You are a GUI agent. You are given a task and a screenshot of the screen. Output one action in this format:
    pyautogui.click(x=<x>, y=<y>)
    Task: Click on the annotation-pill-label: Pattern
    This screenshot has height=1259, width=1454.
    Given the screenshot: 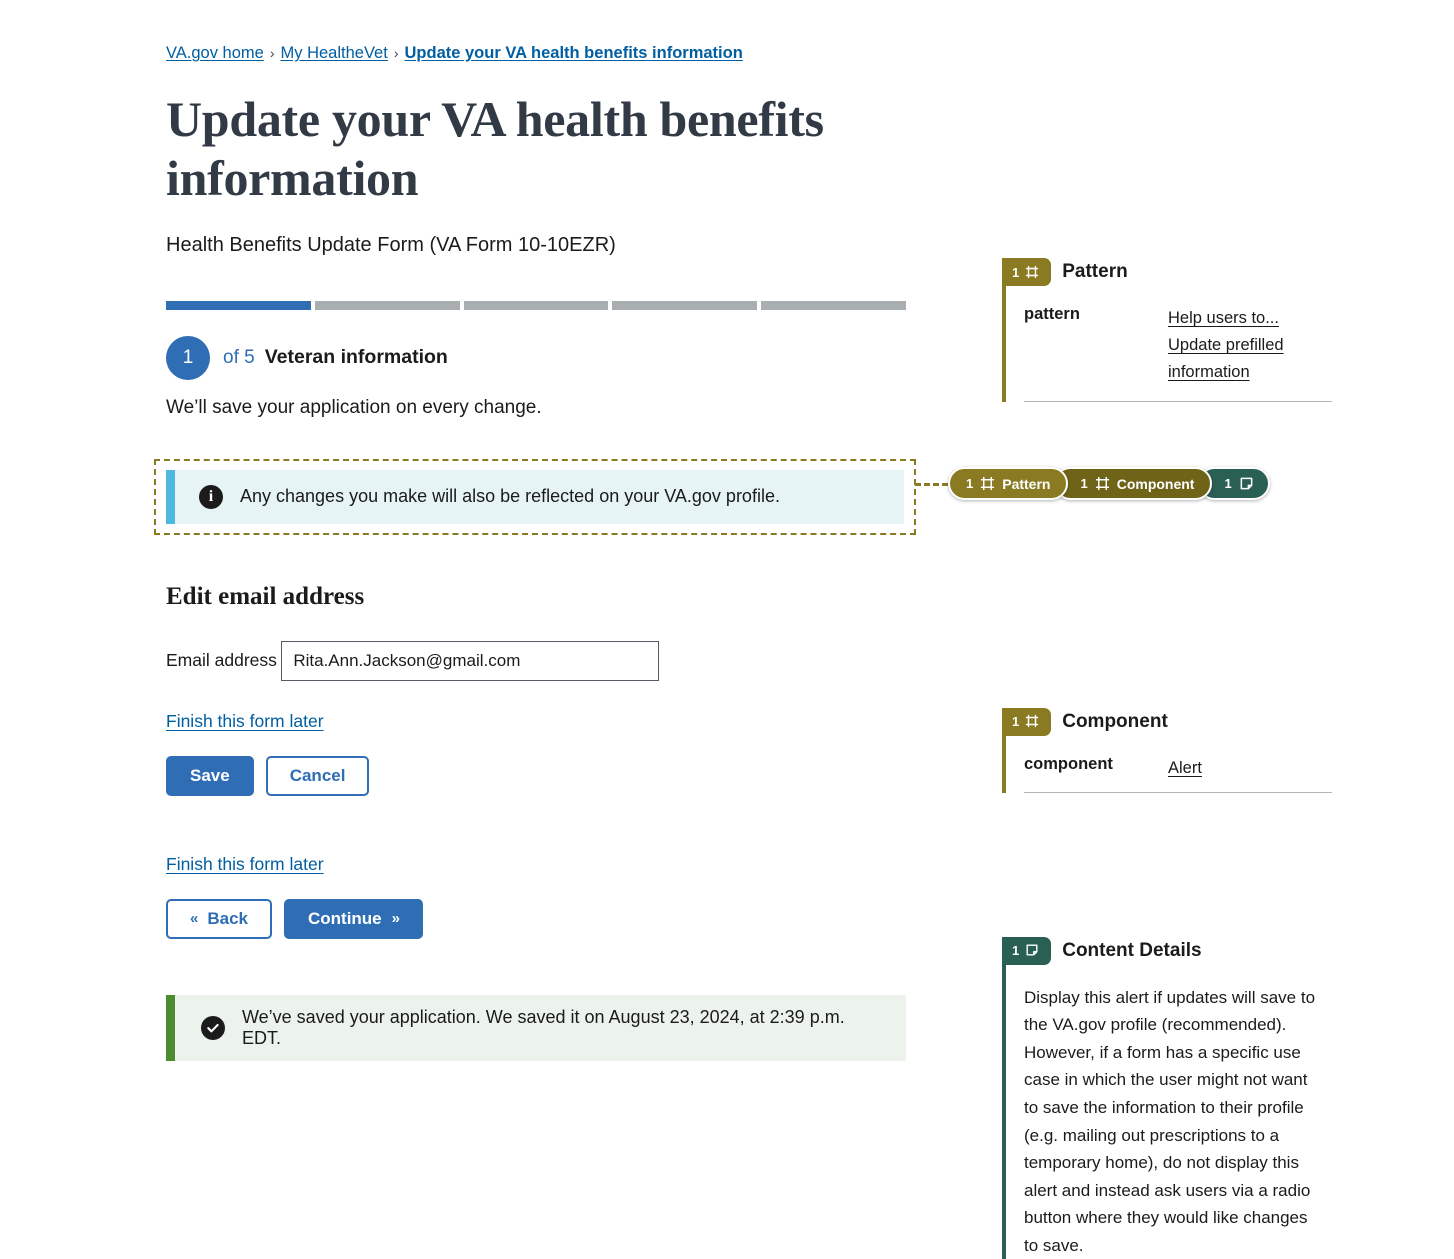 What is the action you would take?
    pyautogui.click(x=1026, y=483)
    